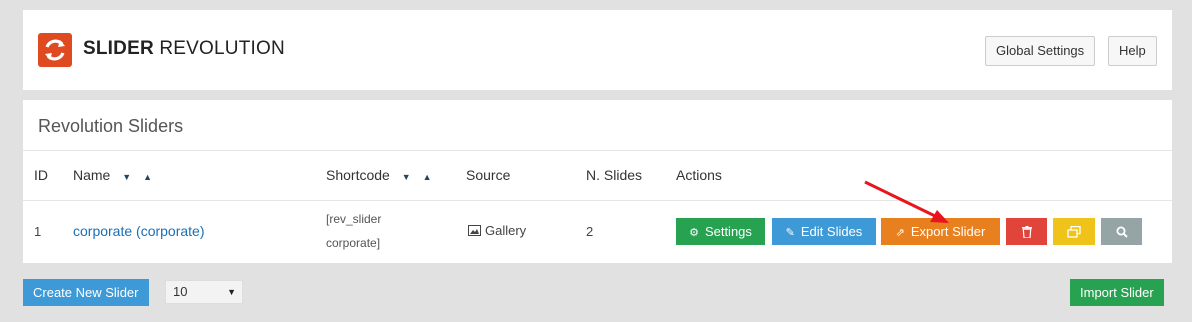 The image size is (1192, 322). Describe the element at coordinates (358, 175) in the screenshot. I see `column-shortcode-label: Shortcode` at that location.